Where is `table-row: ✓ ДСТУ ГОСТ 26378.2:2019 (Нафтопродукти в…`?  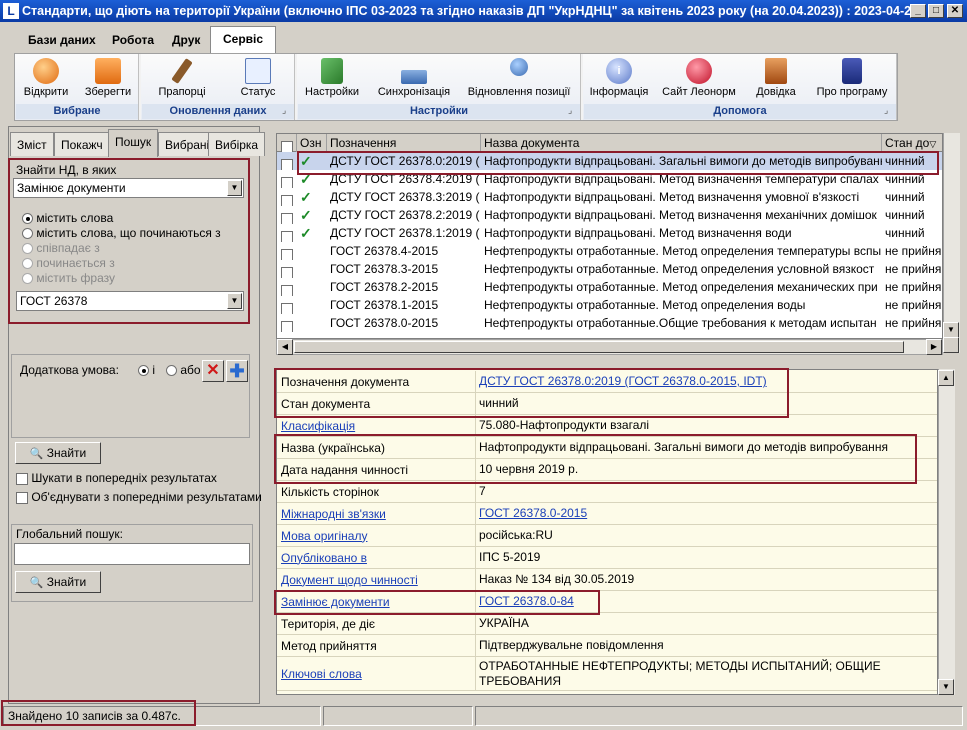 table-row: ✓ ДСТУ ГОСТ 26378.2:2019 (Нафтопродукти в… is located at coordinates (609, 215).